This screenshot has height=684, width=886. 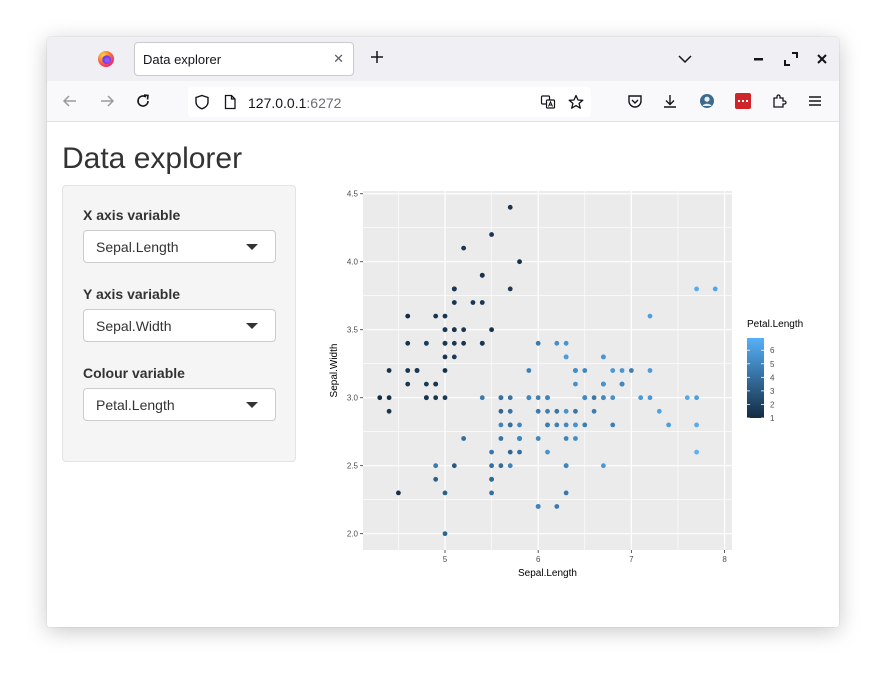 What do you see at coordinates (107, 101) in the screenshot?
I see `forward-arrow-icon` at bounding box center [107, 101].